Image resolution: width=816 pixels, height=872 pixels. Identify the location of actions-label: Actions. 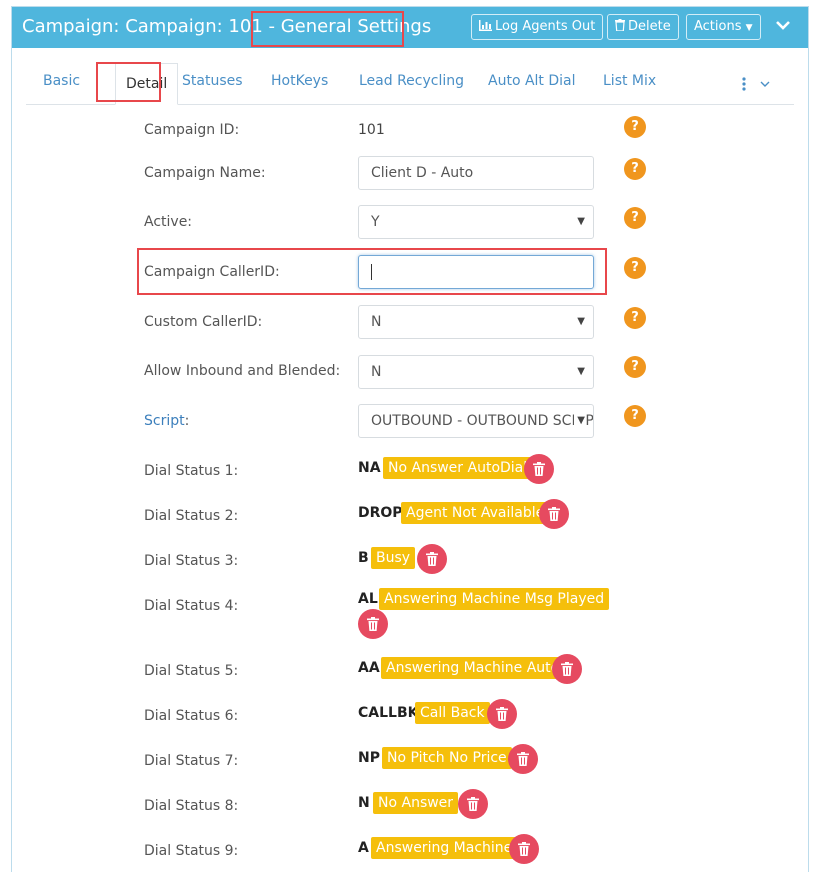
(718, 26).